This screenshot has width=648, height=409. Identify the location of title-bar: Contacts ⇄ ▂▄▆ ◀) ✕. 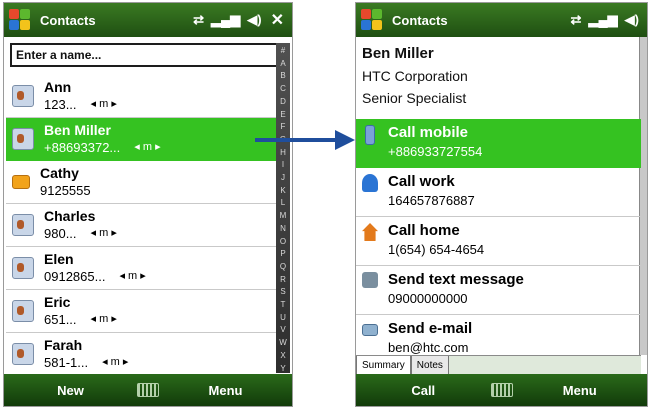
(148, 20).